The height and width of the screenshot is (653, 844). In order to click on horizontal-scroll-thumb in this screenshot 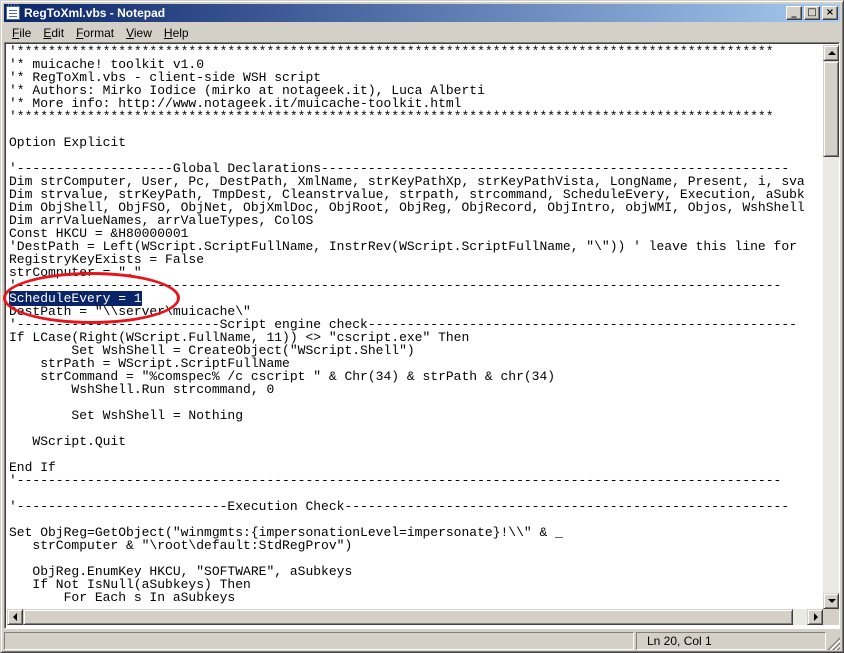, I will do `click(408, 617)`.